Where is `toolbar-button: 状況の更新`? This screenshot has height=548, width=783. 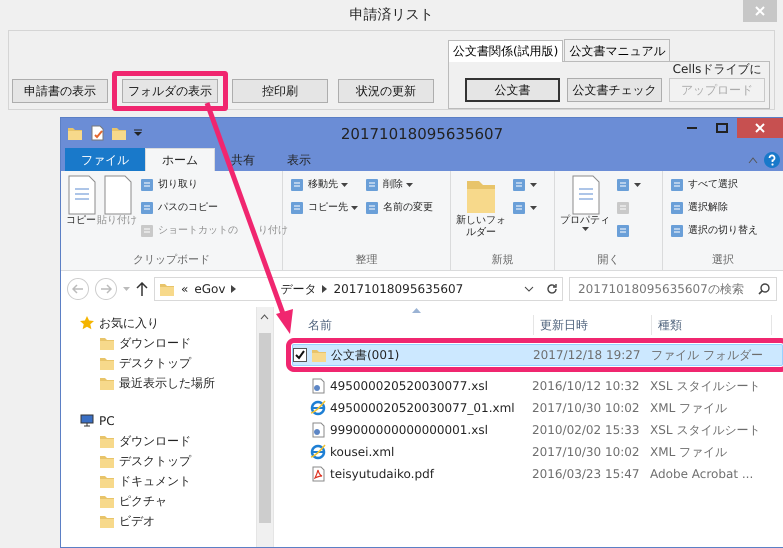 toolbar-button: 状況の更新 is located at coordinates (386, 91).